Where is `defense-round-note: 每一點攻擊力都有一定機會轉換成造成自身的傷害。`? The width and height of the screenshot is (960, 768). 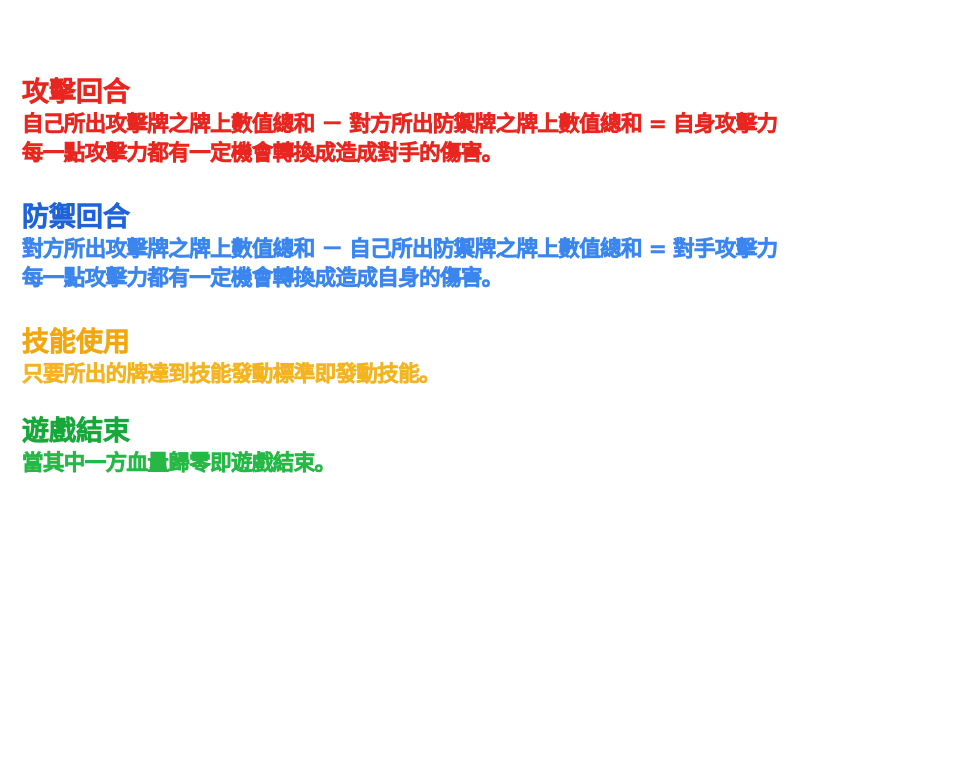 defense-round-note: 每一點攻擊力都有一定機會轉換成造成自身的傷害。 is located at coordinates (263, 279).